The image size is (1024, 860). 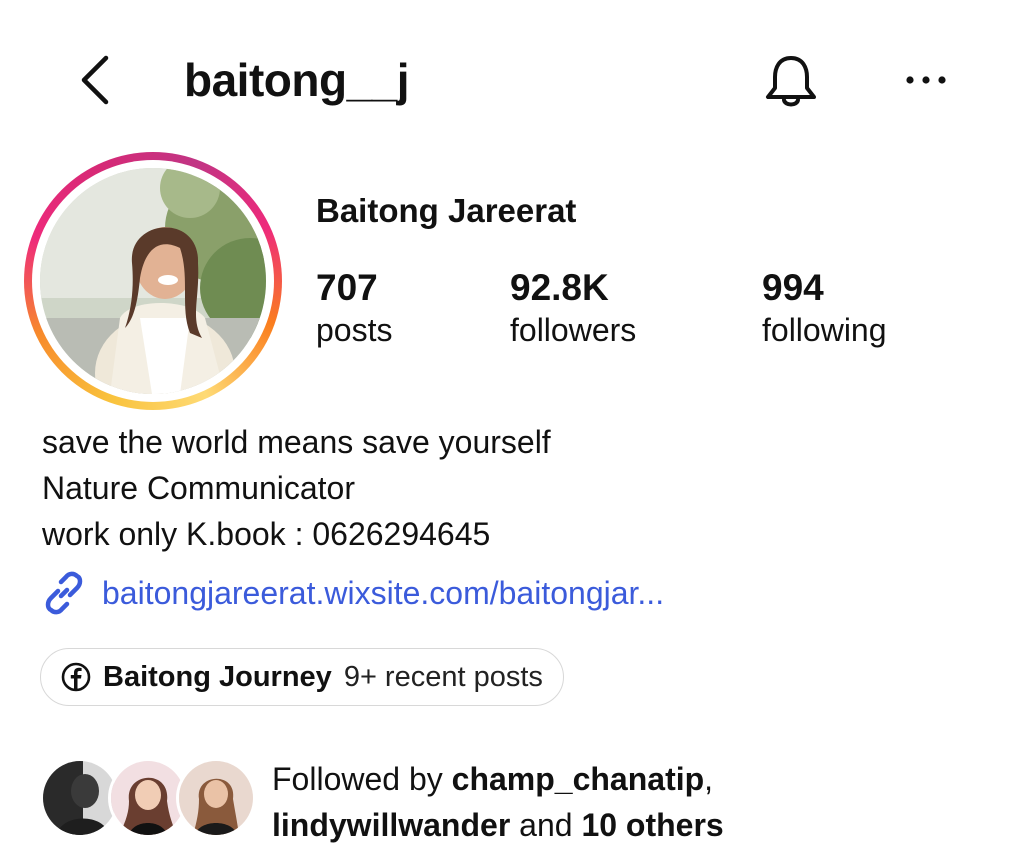 What do you see at coordinates (391, 825) in the screenshot?
I see `mutual-user-2: lindywillwander` at bounding box center [391, 825].